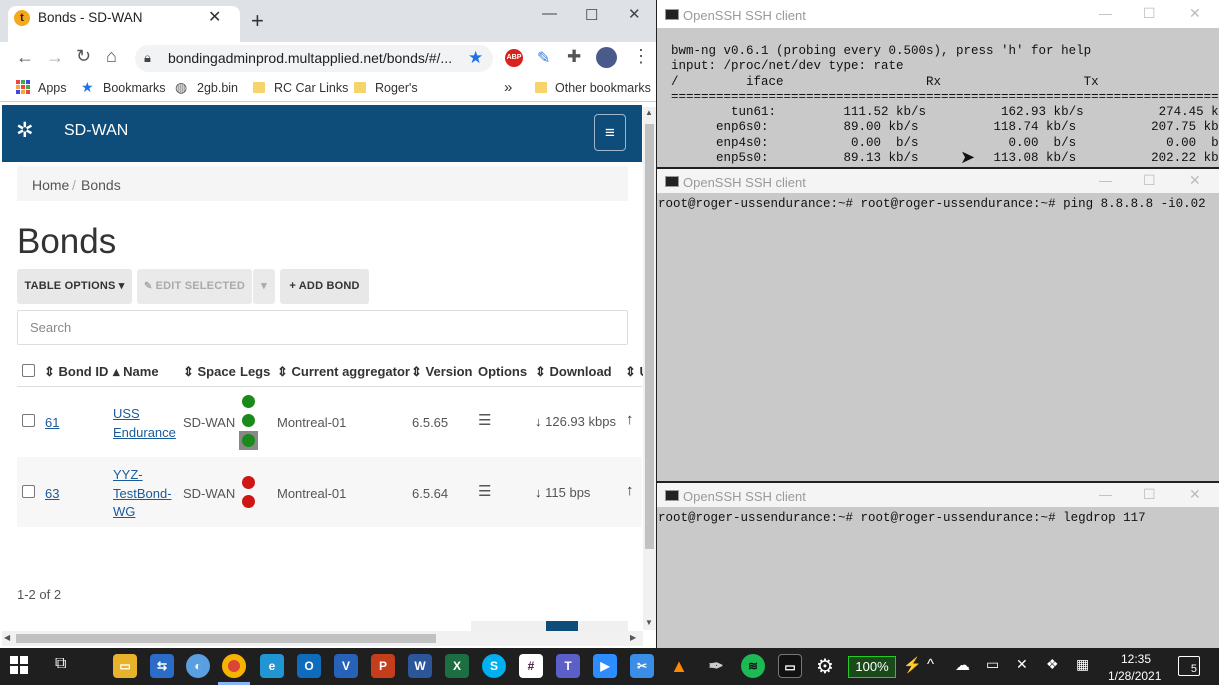 This screenshot has height=685, width=1219. I want to click on plug-icon: ⚡, so click(912, 665).